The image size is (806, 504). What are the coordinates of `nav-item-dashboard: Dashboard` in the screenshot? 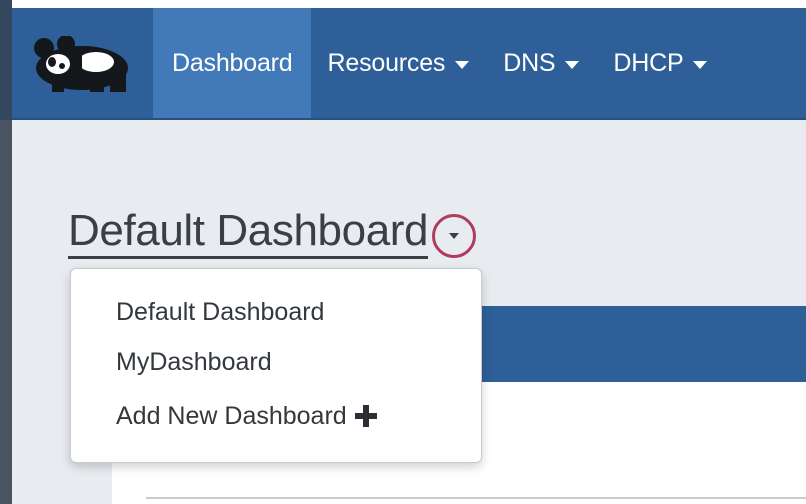 It's located at (232, 63).